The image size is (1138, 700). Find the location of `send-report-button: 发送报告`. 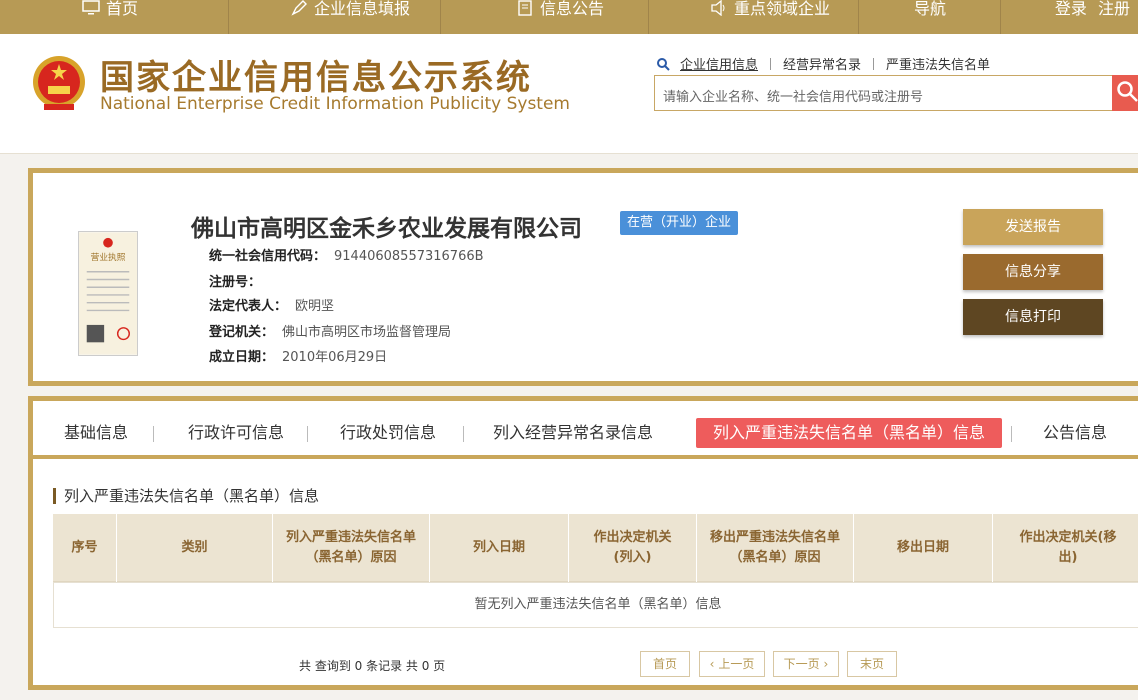

send-report-button: 发送报告 is located at coordinates (1033, 227).